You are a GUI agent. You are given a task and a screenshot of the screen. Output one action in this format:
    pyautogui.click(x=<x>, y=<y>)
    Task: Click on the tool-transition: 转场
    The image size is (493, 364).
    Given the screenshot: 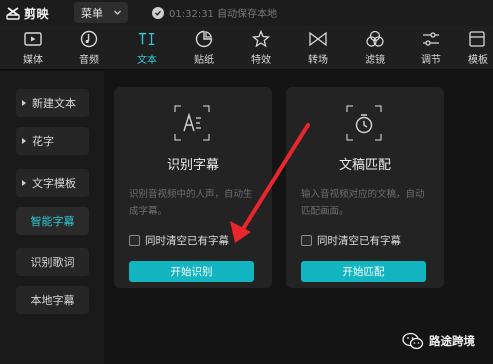 What is the action you would take?
    pyautogui.click(x=318, y=49)
    